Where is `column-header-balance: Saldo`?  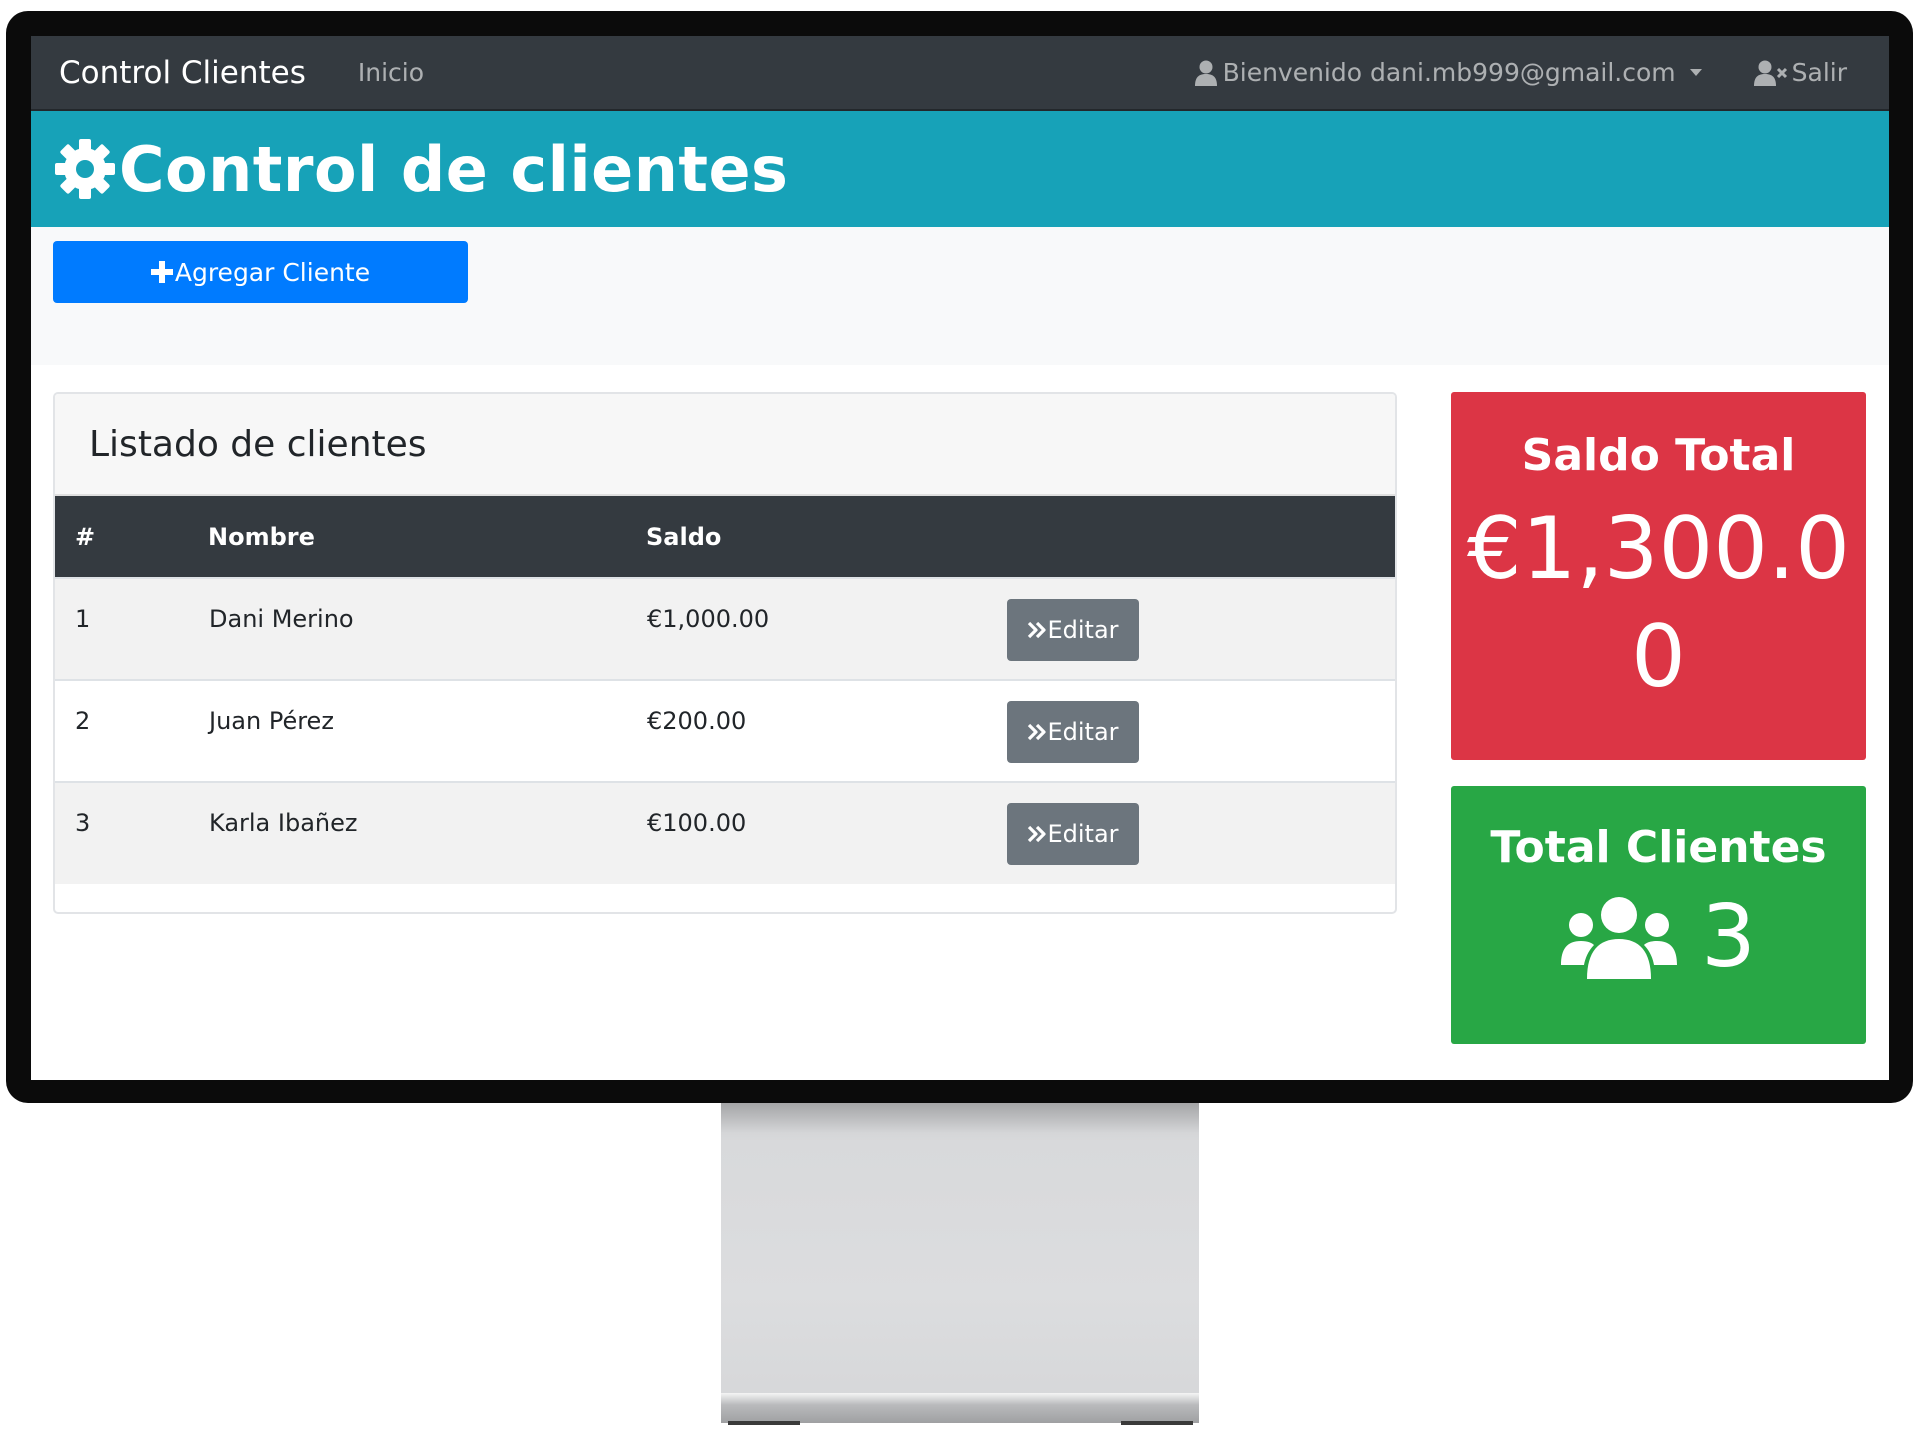
column-header-balance: Saldo is located at coordinates (684, 536).